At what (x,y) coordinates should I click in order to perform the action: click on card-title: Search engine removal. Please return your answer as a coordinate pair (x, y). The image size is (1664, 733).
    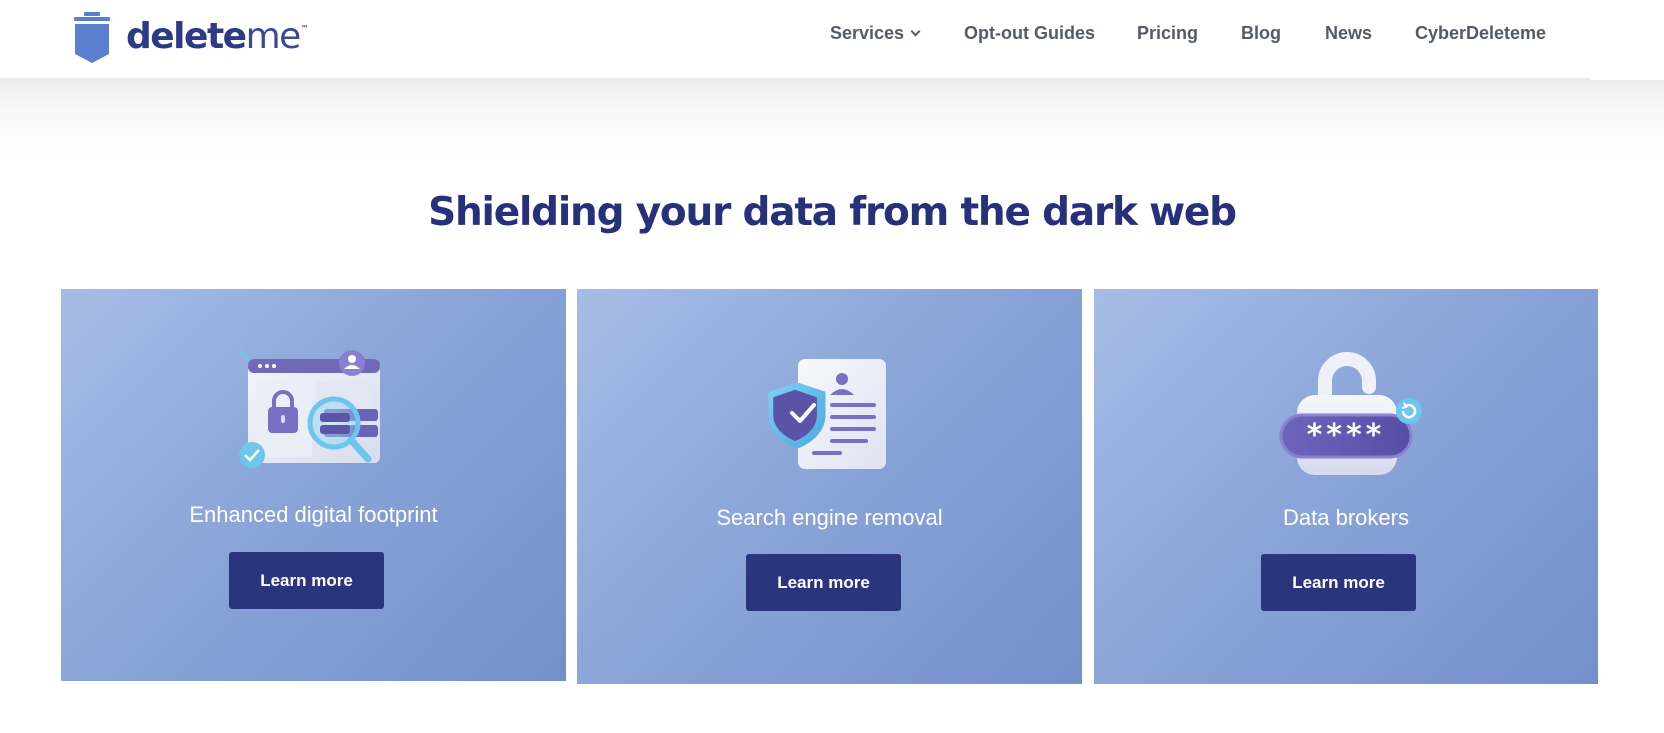
    Looking at the image, I should click on (829, 517).